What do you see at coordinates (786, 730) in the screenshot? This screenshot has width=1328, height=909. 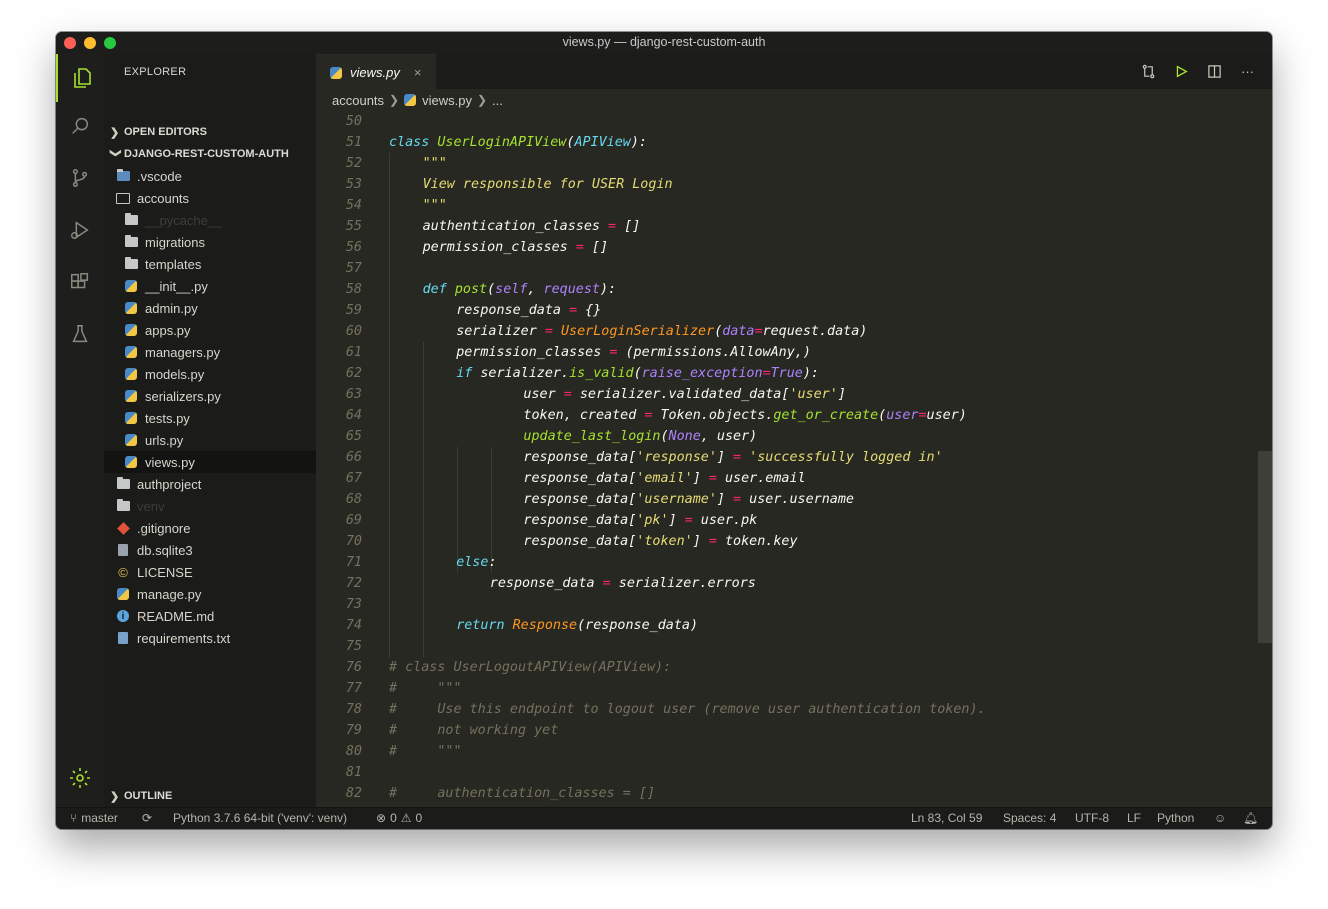 I see `code-line: 79 # not working yet` at bounding box center [786, 730].